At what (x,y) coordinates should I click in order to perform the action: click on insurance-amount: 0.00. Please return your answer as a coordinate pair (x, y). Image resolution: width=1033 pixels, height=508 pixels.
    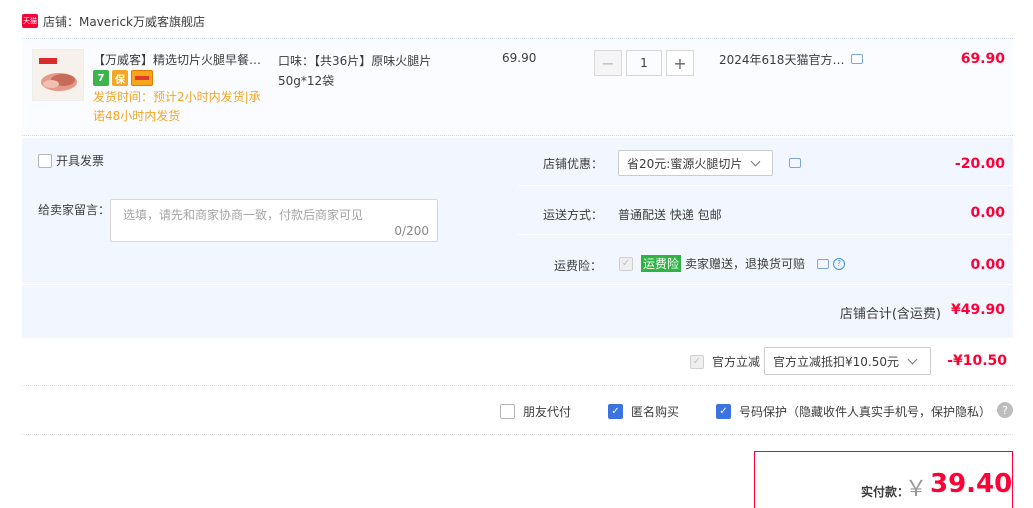
    Looking at the image, I should click on (987, 265).